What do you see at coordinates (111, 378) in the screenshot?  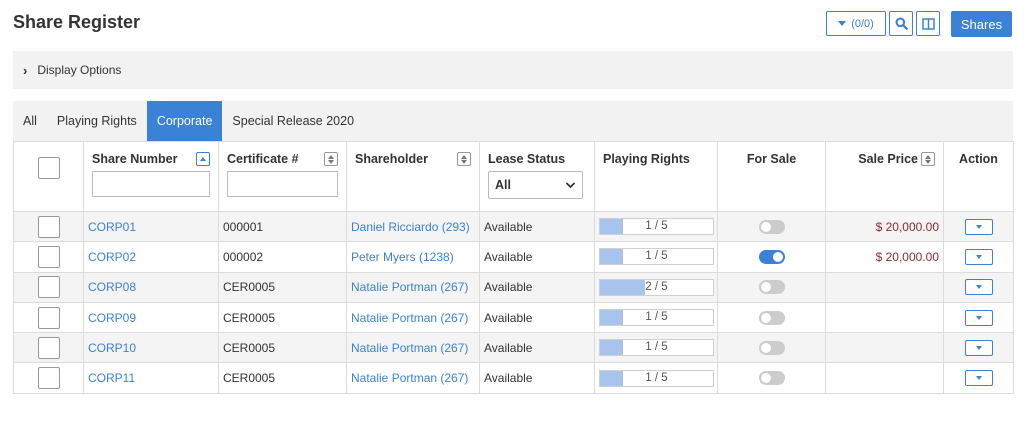 I see `share-number-link: CORP11` at bounding box center [111, 378].